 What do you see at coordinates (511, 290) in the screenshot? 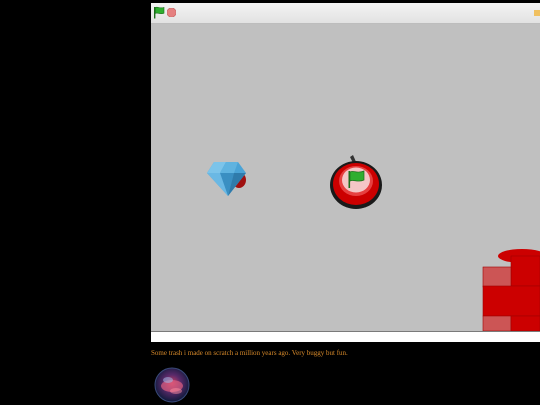
I see `red-building-sprite` at bounding box center [511, 290].